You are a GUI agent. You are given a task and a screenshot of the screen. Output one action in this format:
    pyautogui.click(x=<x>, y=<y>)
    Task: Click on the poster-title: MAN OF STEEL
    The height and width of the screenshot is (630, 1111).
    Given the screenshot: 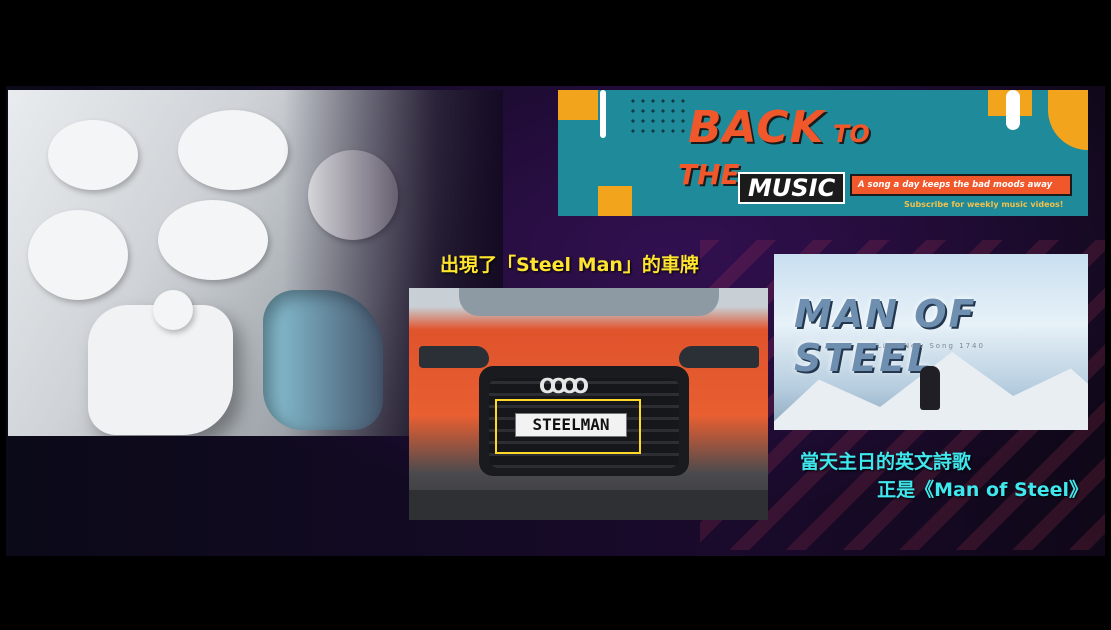 What is the action you would take?
    pyautogui.click(x=885, y=336)
    